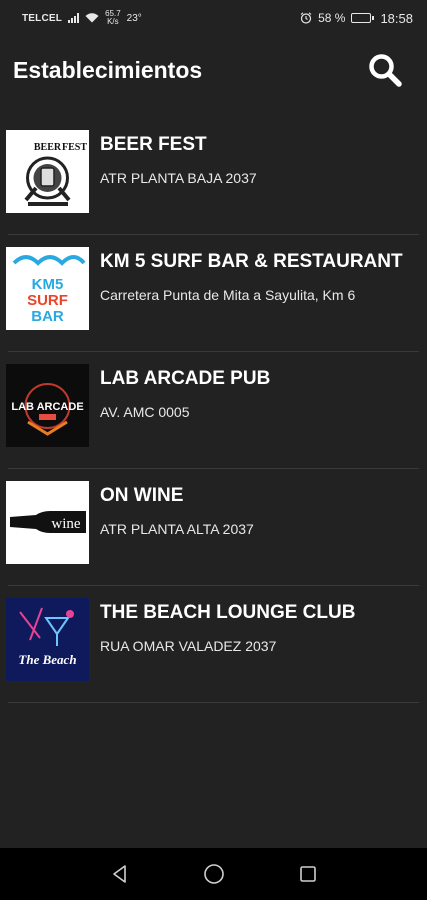  Describe the element at coordinates (332, 18) in the screenshot. I see `battery-percent: 58 %` at that location.